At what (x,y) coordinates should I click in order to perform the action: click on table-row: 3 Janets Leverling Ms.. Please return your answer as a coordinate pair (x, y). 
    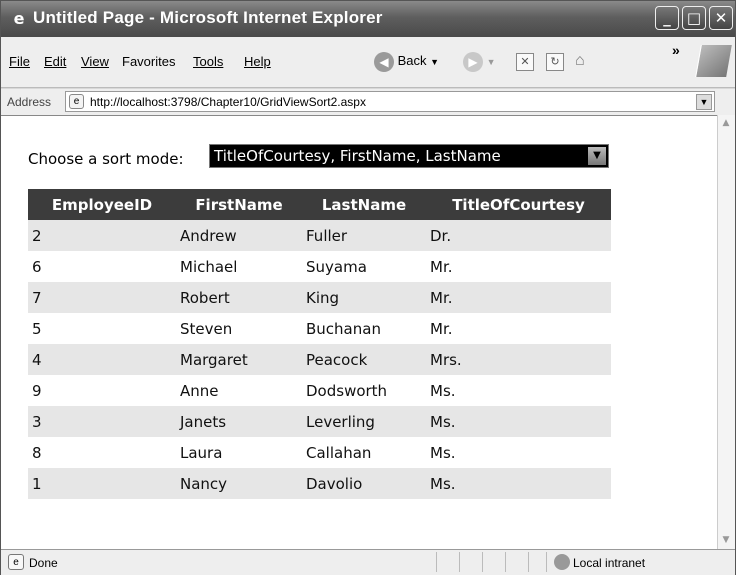
    Looking at the image, I should click on (319, 421).